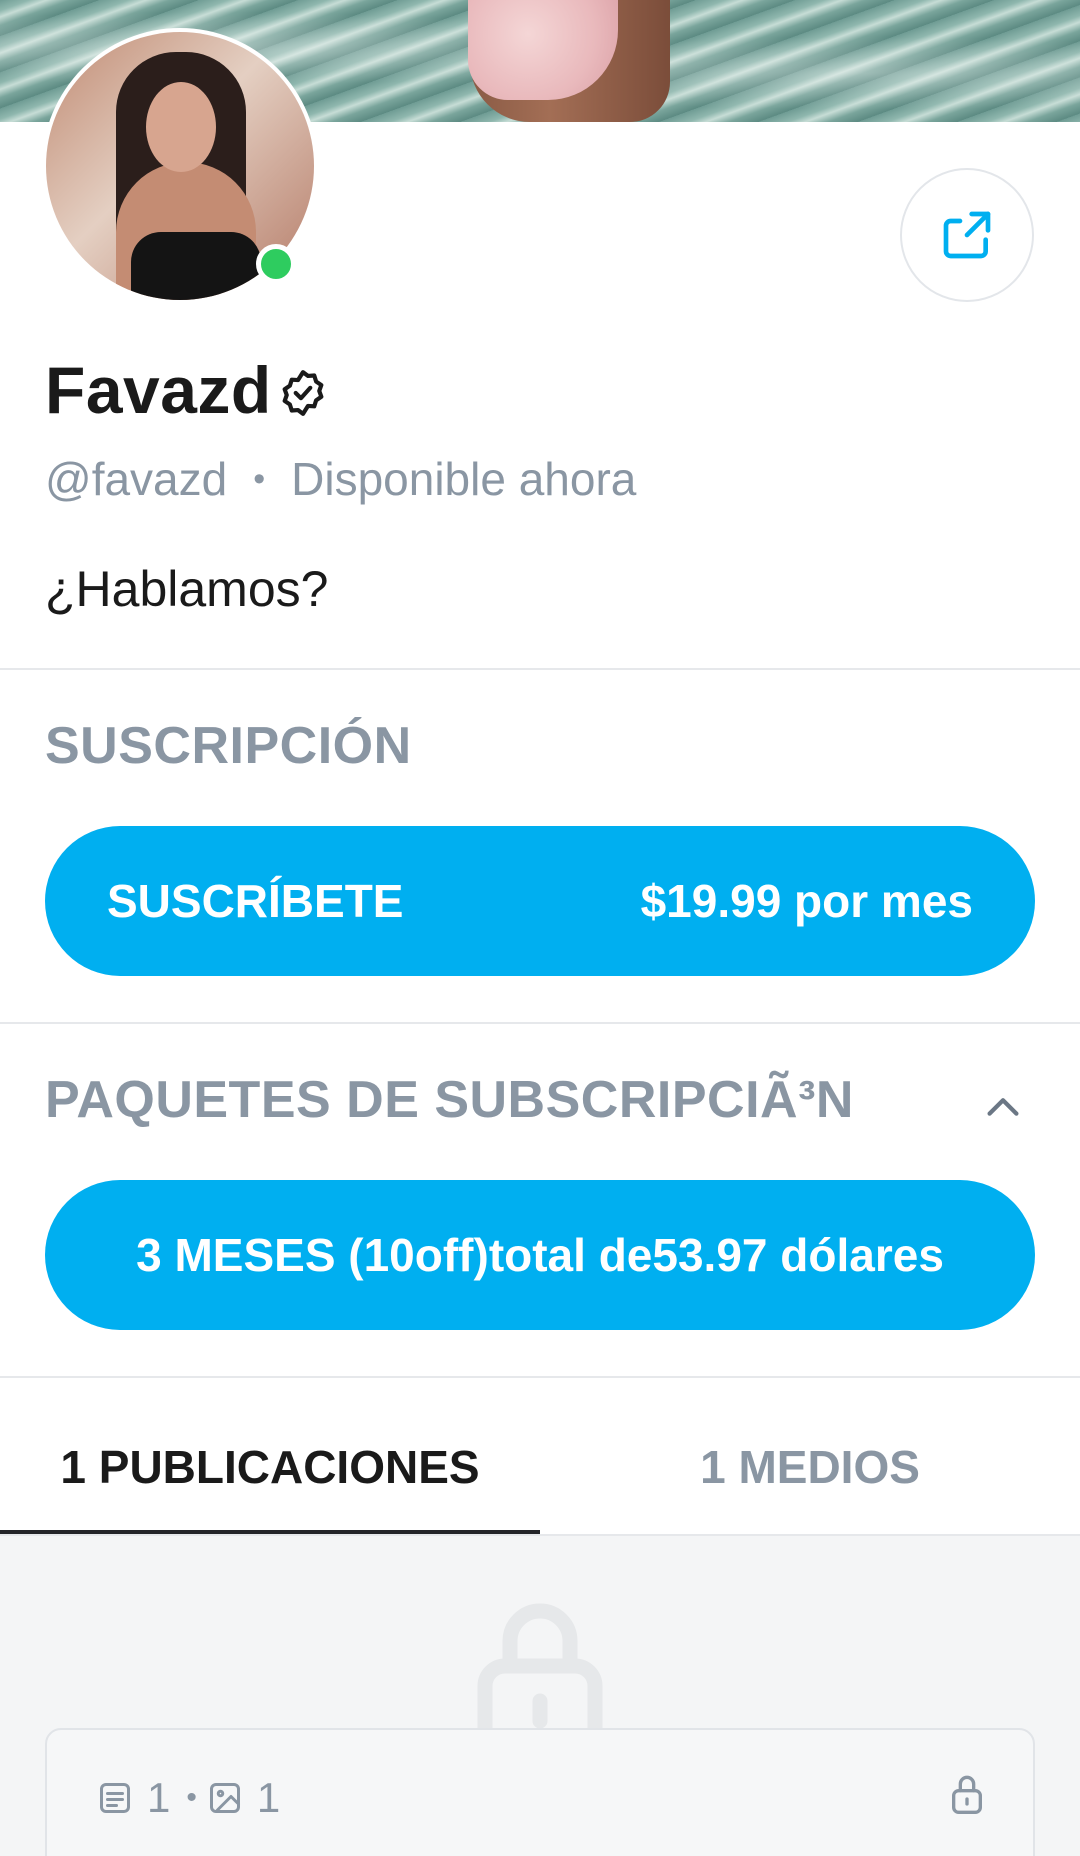 The height and width of the screenshot is (1856, 1080). What do you see at coordinates (967, 1794) in the screenshot?
I see `lock-icon` at bounding box center [967, 1794].